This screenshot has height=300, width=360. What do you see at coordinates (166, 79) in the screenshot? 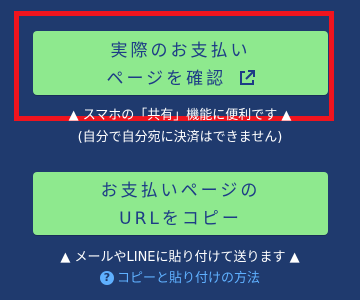
I see `view-payment-page-label-line2: ページを確認` at bounding box center [166, 79].